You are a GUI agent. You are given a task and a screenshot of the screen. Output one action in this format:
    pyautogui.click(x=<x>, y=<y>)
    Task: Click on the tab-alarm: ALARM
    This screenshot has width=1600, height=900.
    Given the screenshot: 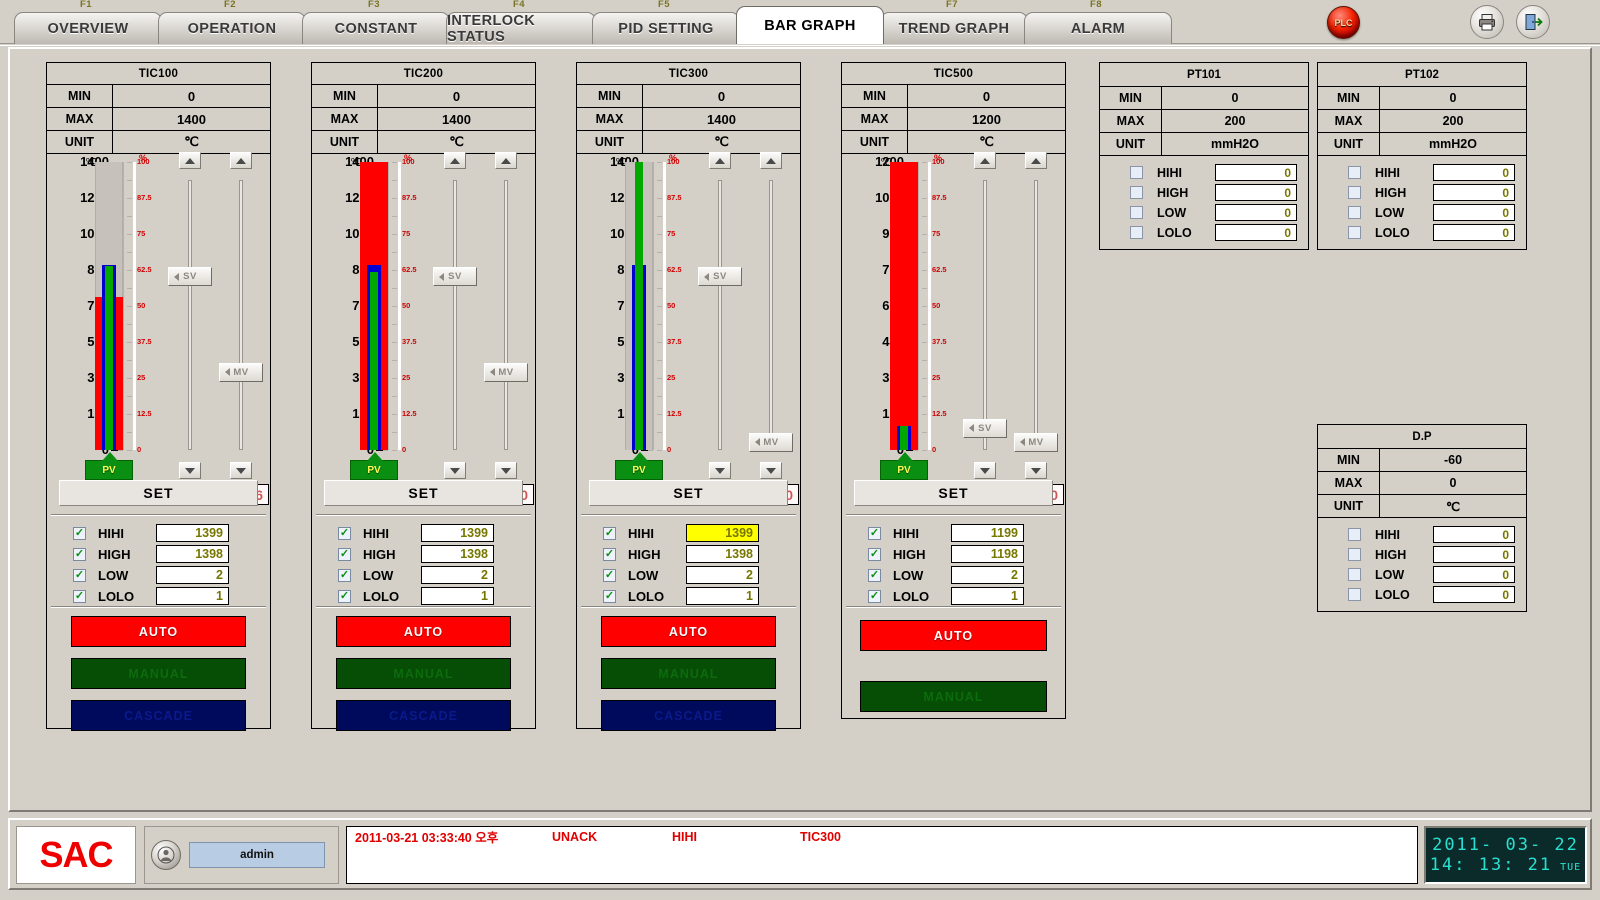 What is the action you would take?
    pyautogui.click(x=1098, y=28)
    